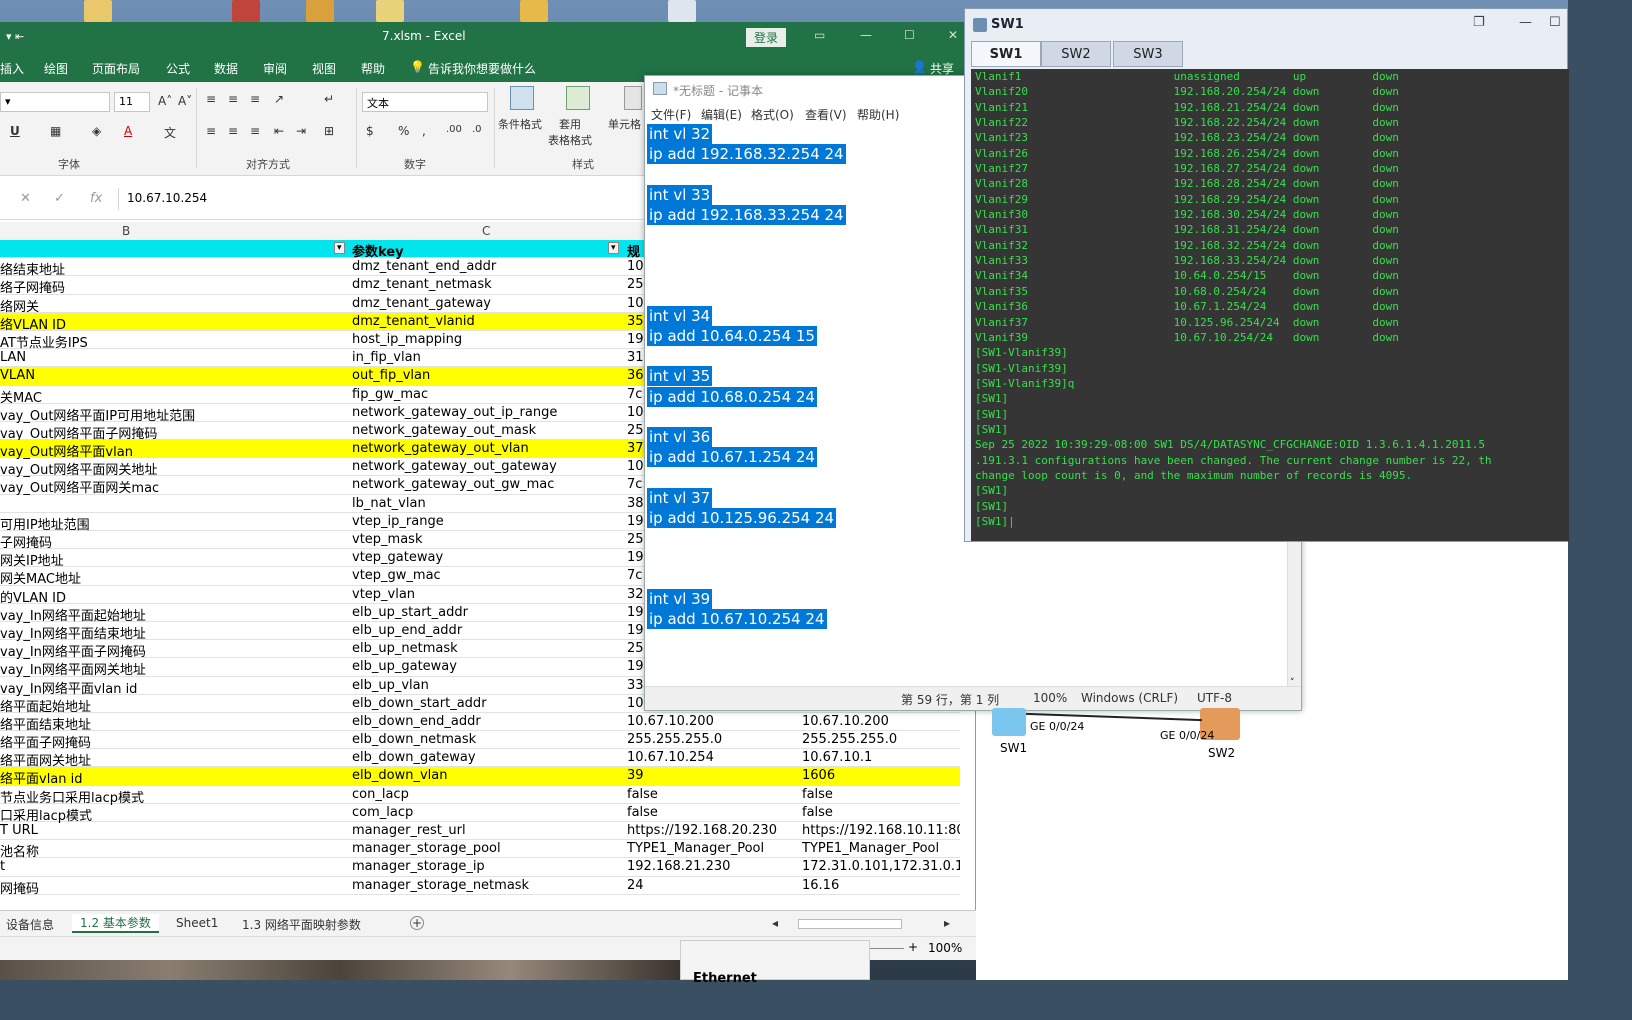 This screenshot has height=1020, width=1632. What do you see at coordinates (172, 687) in the screenshot?
I see `cell: vay_In网络平面vlan id` at bounding box center [172, 687].